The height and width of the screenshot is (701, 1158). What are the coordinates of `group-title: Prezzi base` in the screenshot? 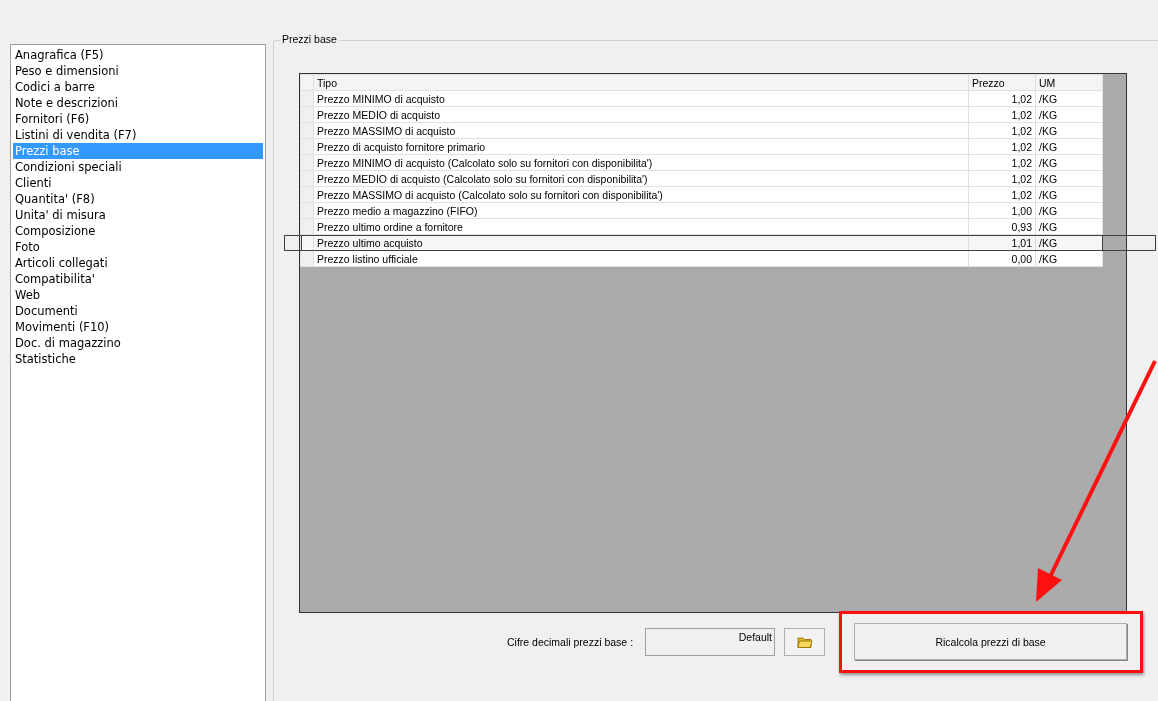 It's located at (309, 39).